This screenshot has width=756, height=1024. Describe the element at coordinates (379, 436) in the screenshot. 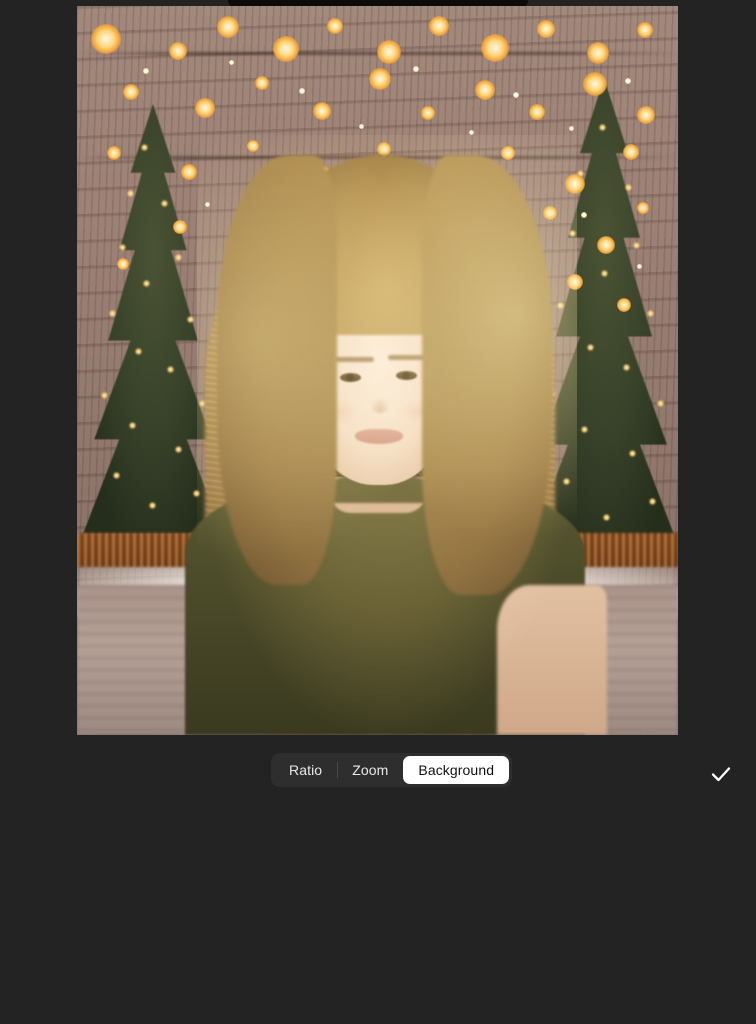

I see `mouth` at that location.